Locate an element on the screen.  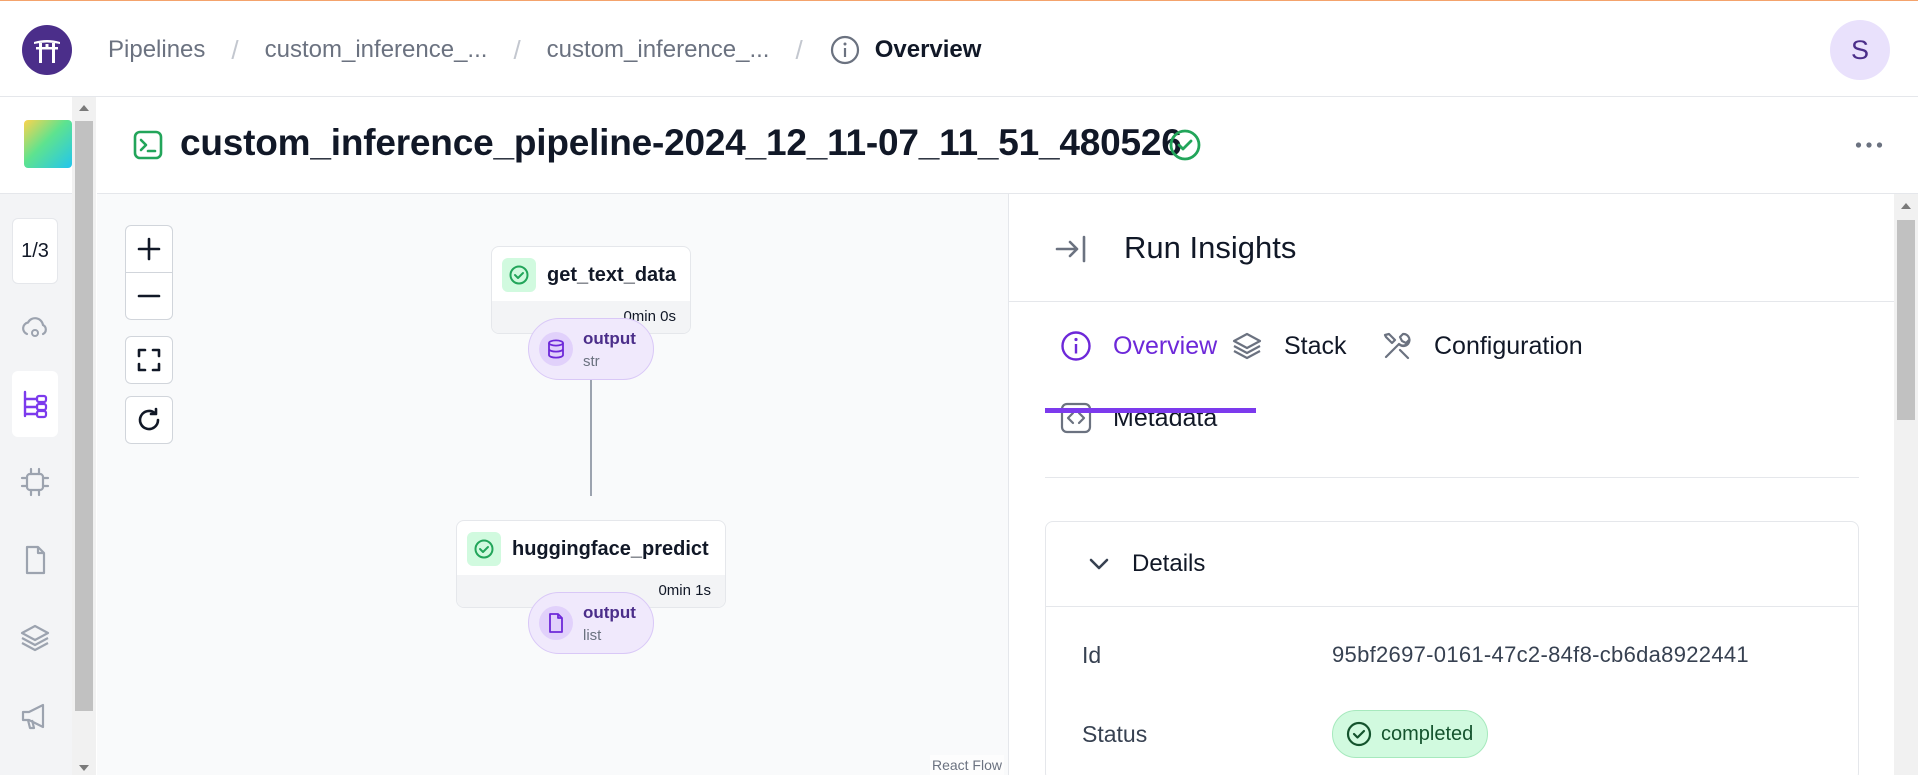
step-header: huggingface_predict is located at coordinates (591, 549).